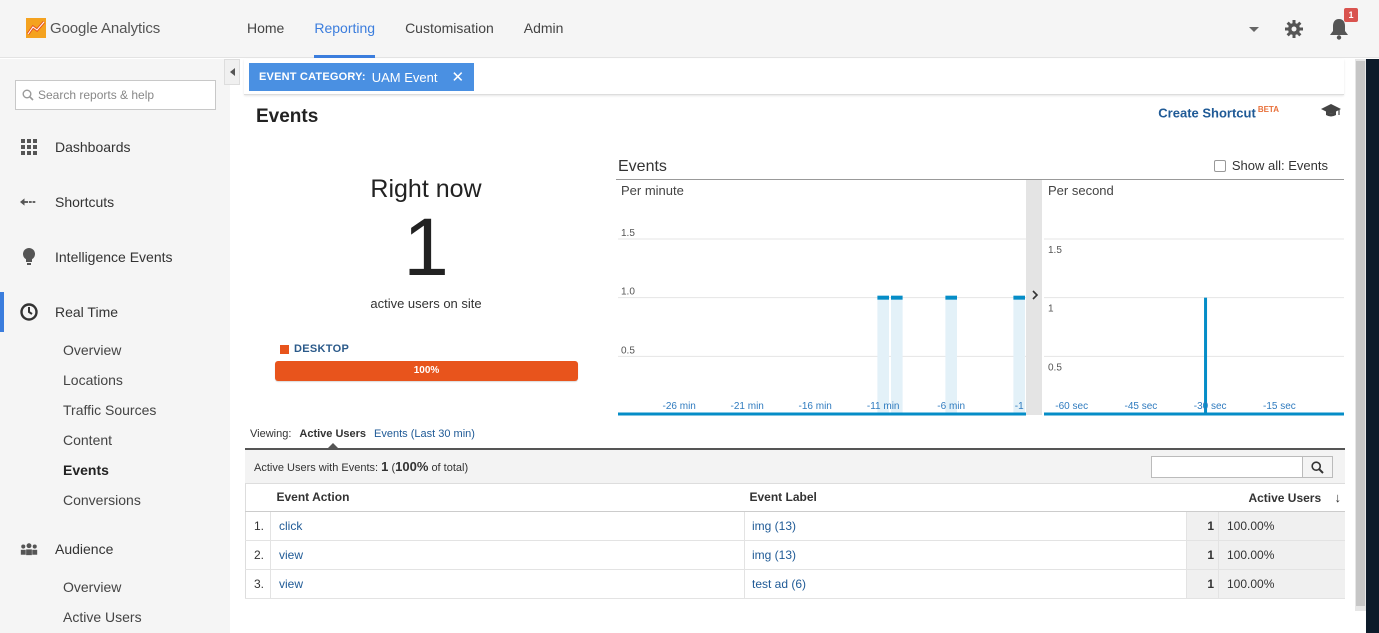 This screenshot has width=1379, height=633. What do you see at coordinates (92, 350) in the screenshot?
I see `sidebar-sub-overview: Overview` at bounding box center [92, 350].